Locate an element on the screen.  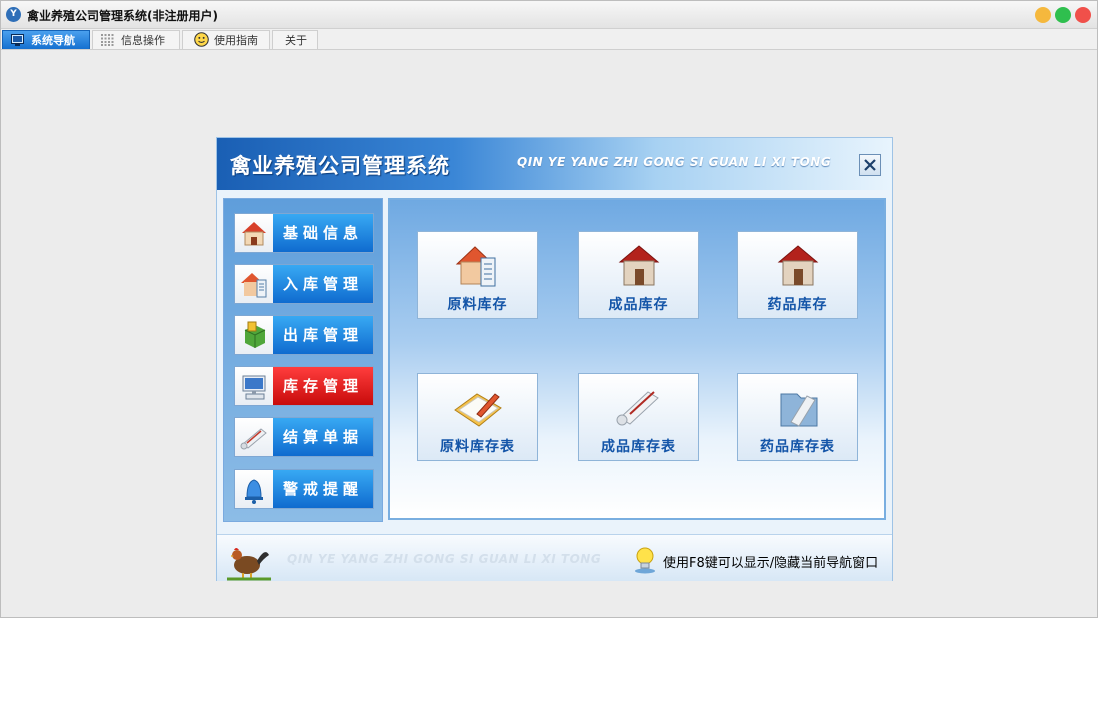
tile-label: 原料库存表 is located at coordinates (477, 447).